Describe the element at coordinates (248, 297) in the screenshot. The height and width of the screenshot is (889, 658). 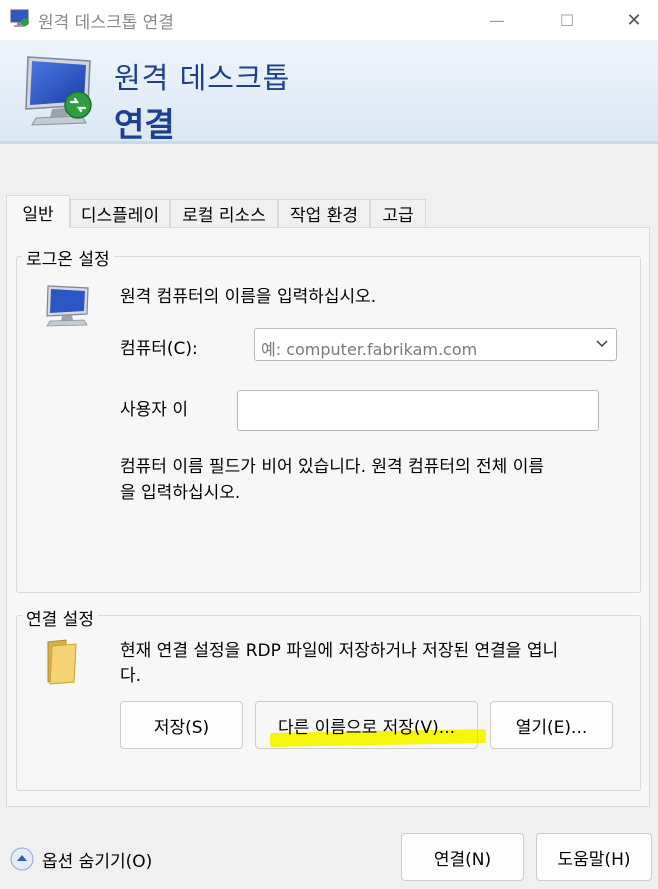
I see `logon-instruction: 원격 컴퓨터의 이름을 입력하십시오.` at that location.